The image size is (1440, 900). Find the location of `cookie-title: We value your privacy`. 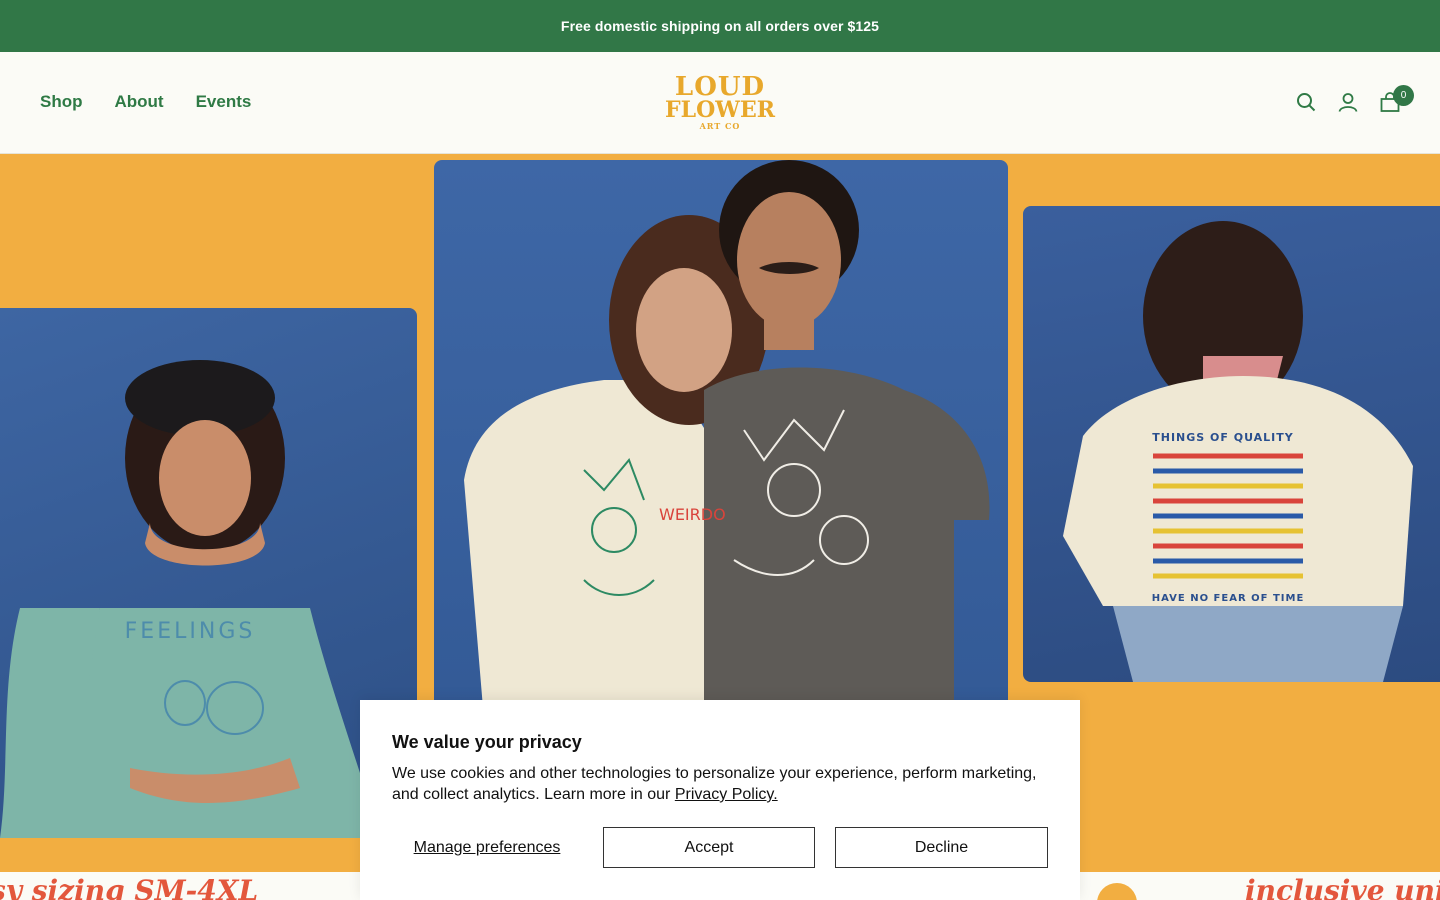

cookie-title: We value your privacy is located at coordinates (487, 742).